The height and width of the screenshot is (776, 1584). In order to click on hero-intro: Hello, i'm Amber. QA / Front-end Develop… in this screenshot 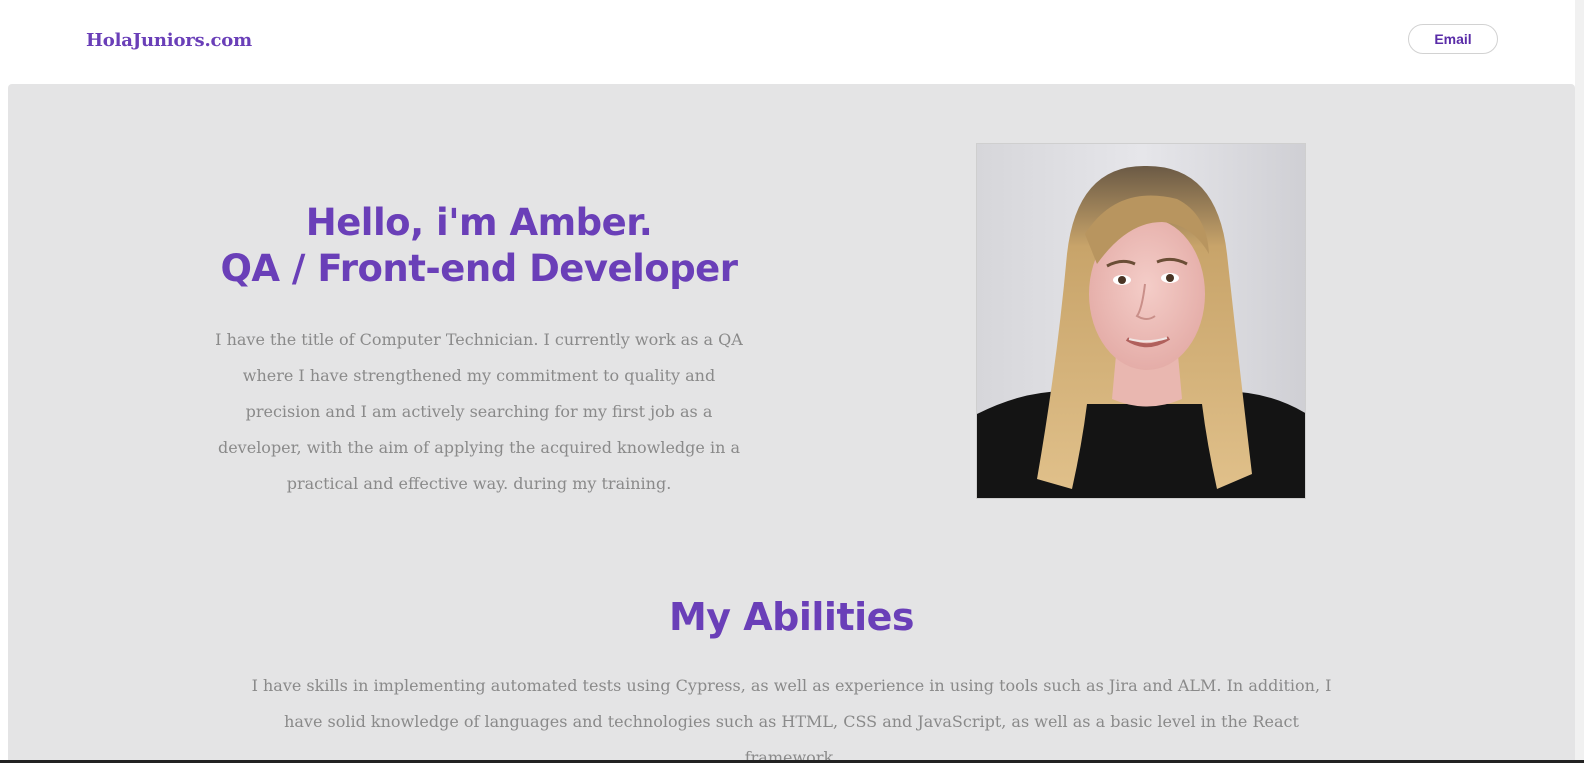, I will do `click(479, 351)`.